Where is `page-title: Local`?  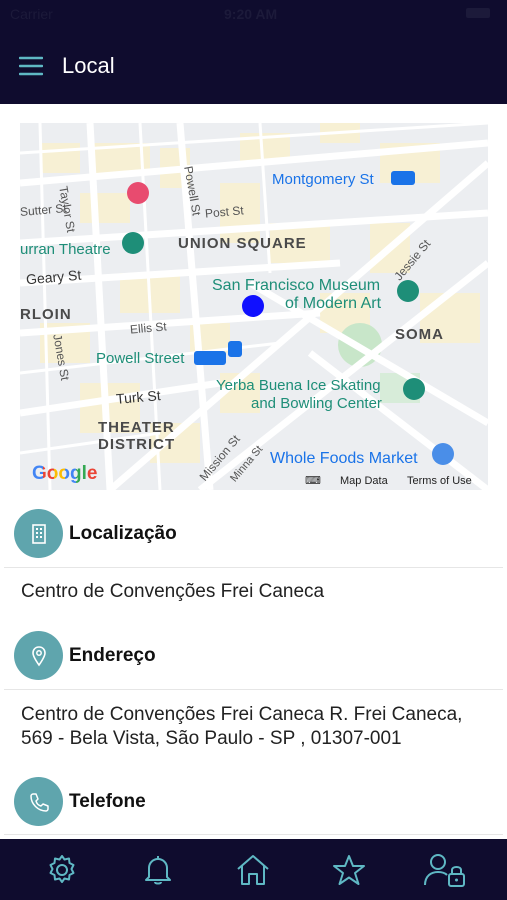
page-title: Local is located at coordinates (88, 65).